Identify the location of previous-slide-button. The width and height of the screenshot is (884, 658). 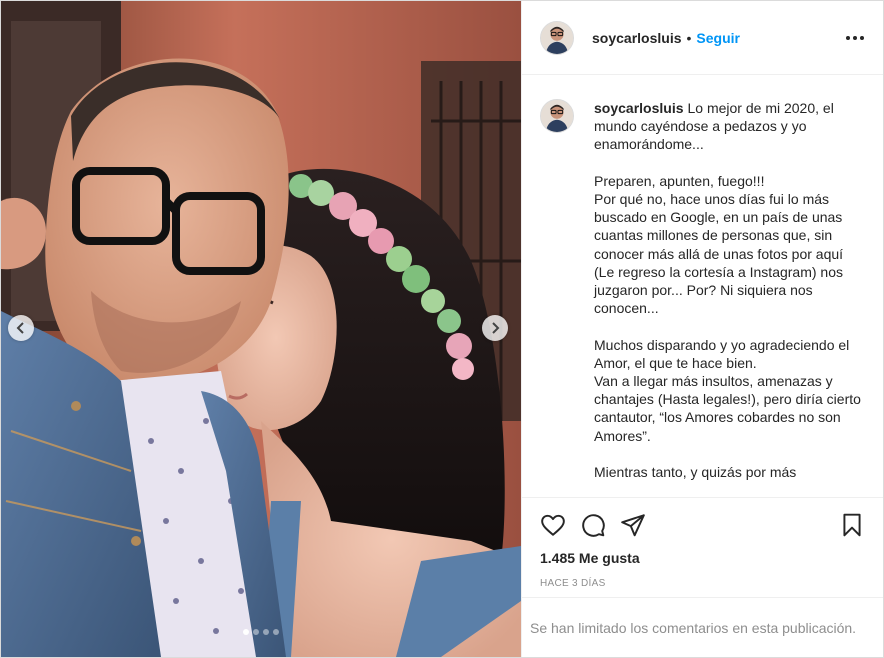
(21, 328).